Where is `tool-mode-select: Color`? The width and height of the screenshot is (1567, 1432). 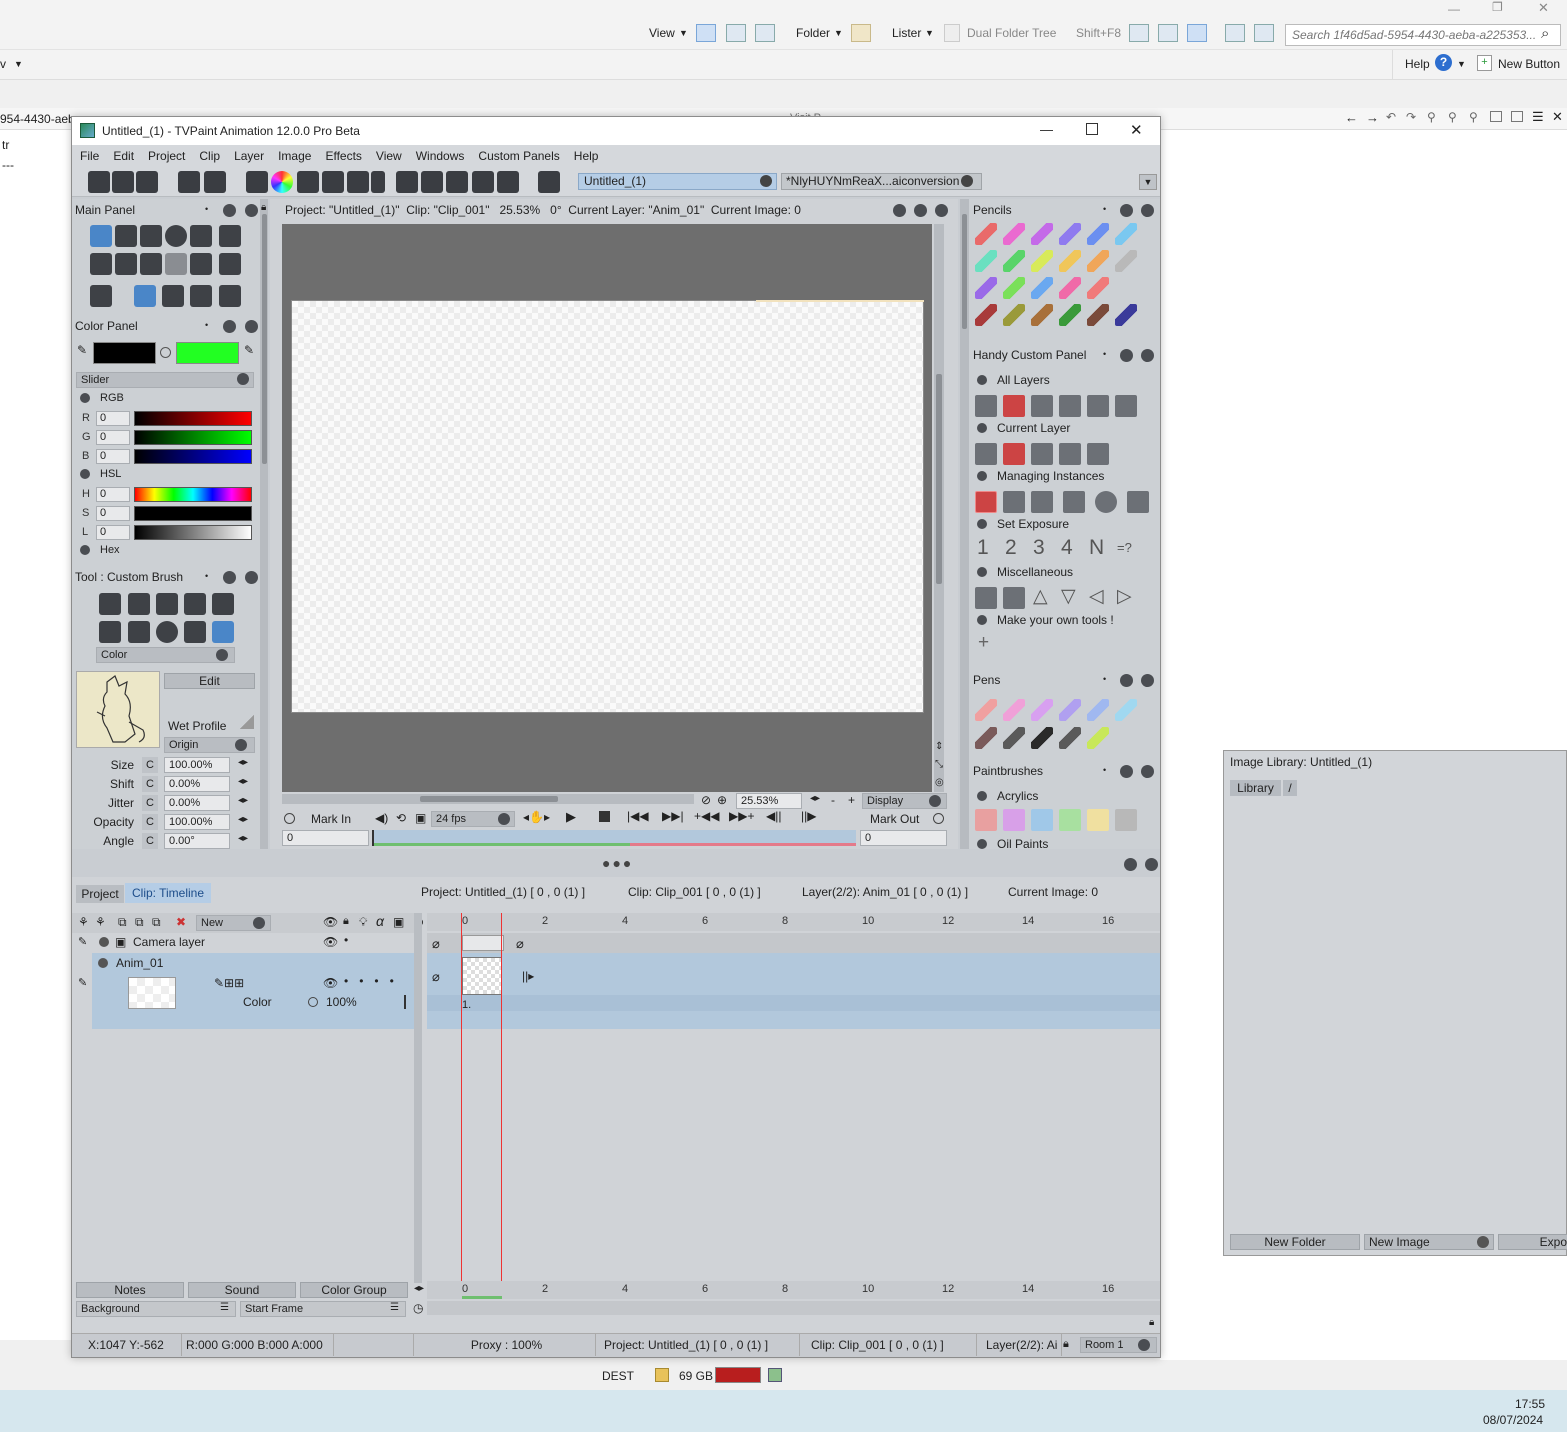 tool-mode-select: Color is located at coordinates (165, 655).